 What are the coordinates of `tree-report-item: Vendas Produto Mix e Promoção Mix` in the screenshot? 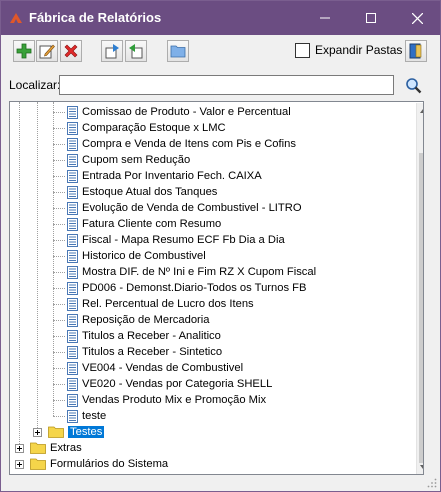 It's located at (159, 400).